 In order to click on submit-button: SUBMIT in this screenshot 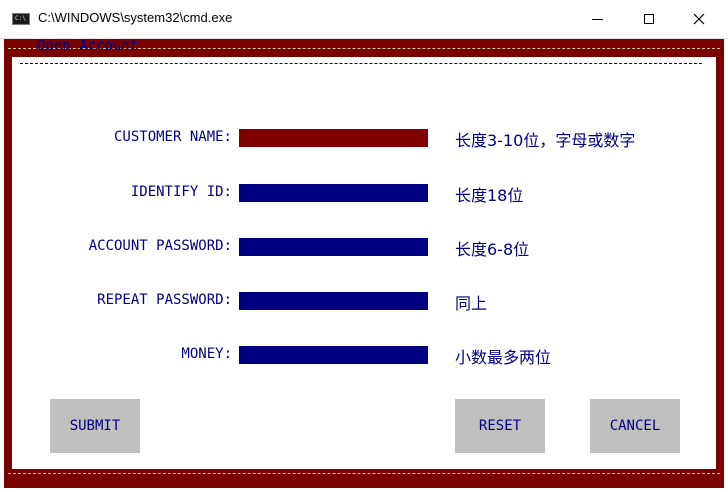, I will do `click(95, 426)`.